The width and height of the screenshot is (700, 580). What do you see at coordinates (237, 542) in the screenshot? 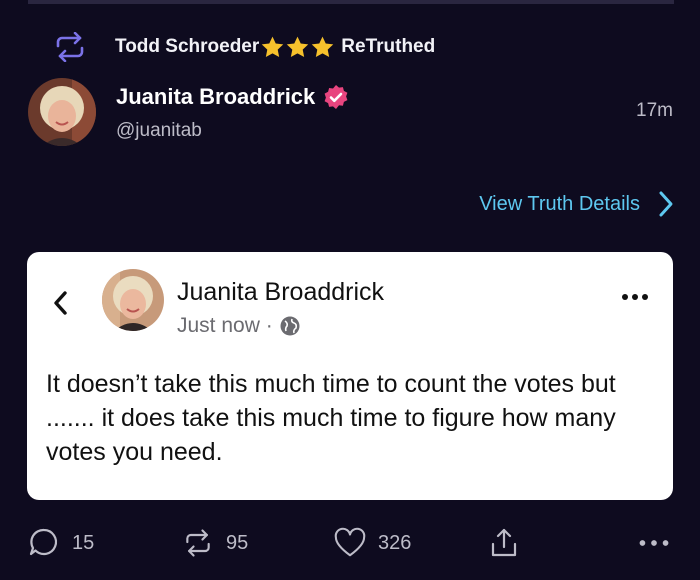
I see `retruth-count: 95` at bounding box center [237, 542].